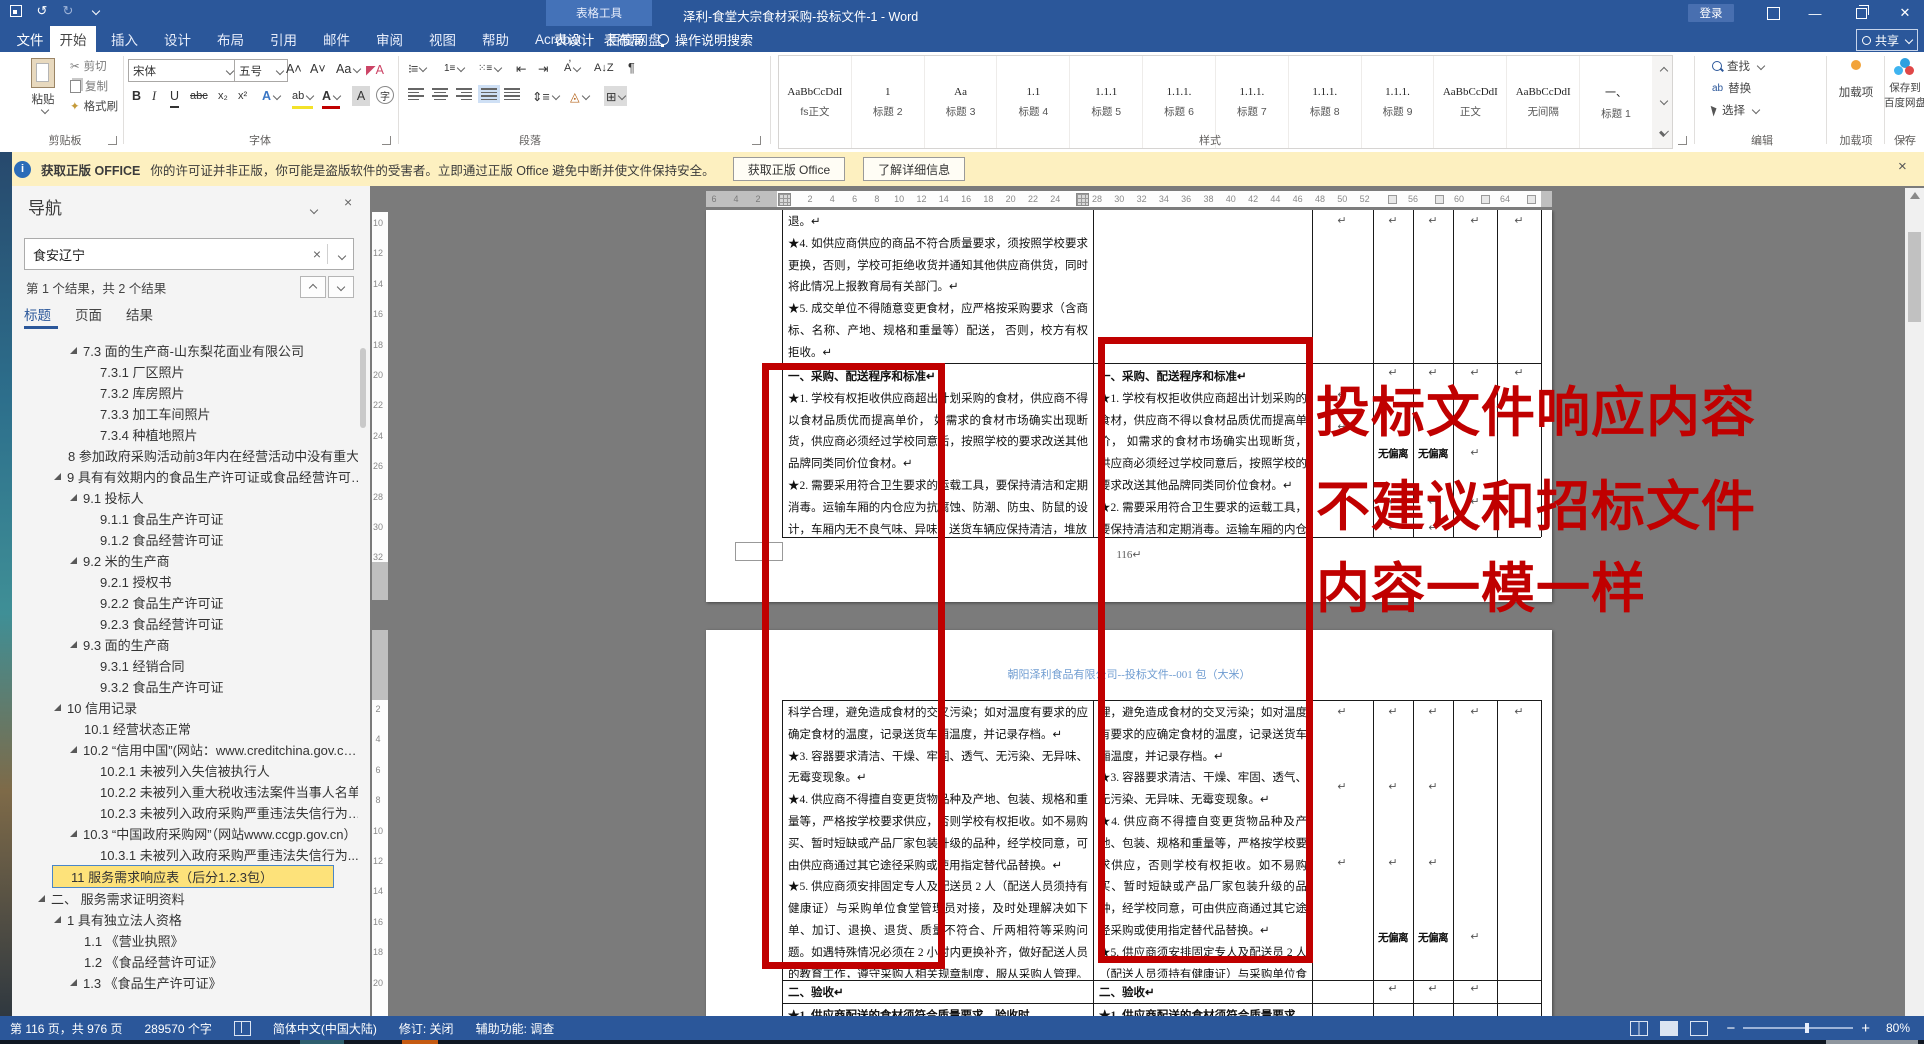 The image size is (1924, 1044). Describe the element at coordinates (185, 602) in the screenshot. I see `nav-item: 9.2.2 食品生产许可证` at that location.